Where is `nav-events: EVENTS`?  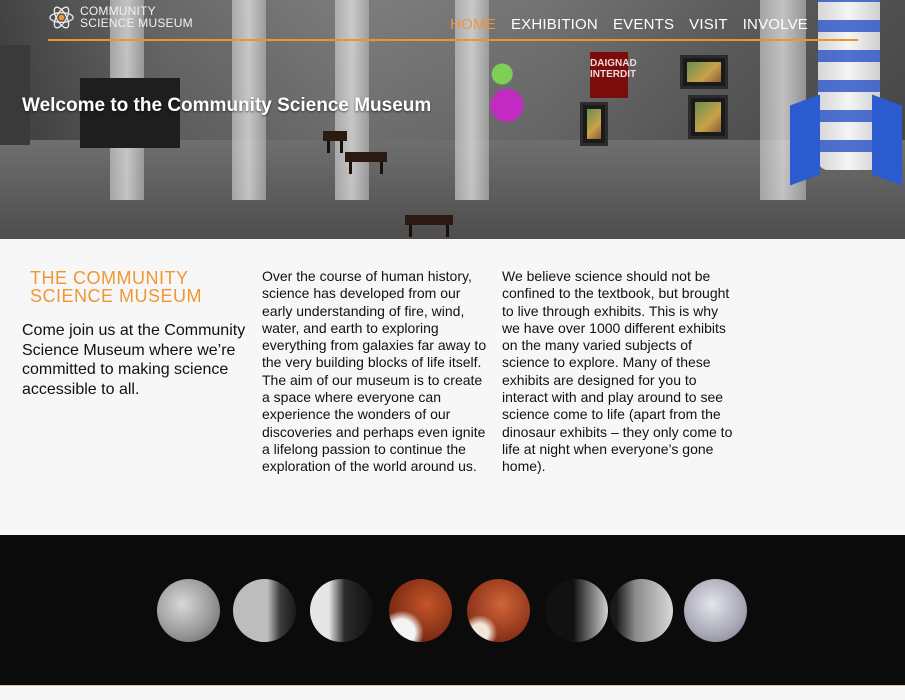 nav-events: EVENTS is located at coordinates (643, 24).